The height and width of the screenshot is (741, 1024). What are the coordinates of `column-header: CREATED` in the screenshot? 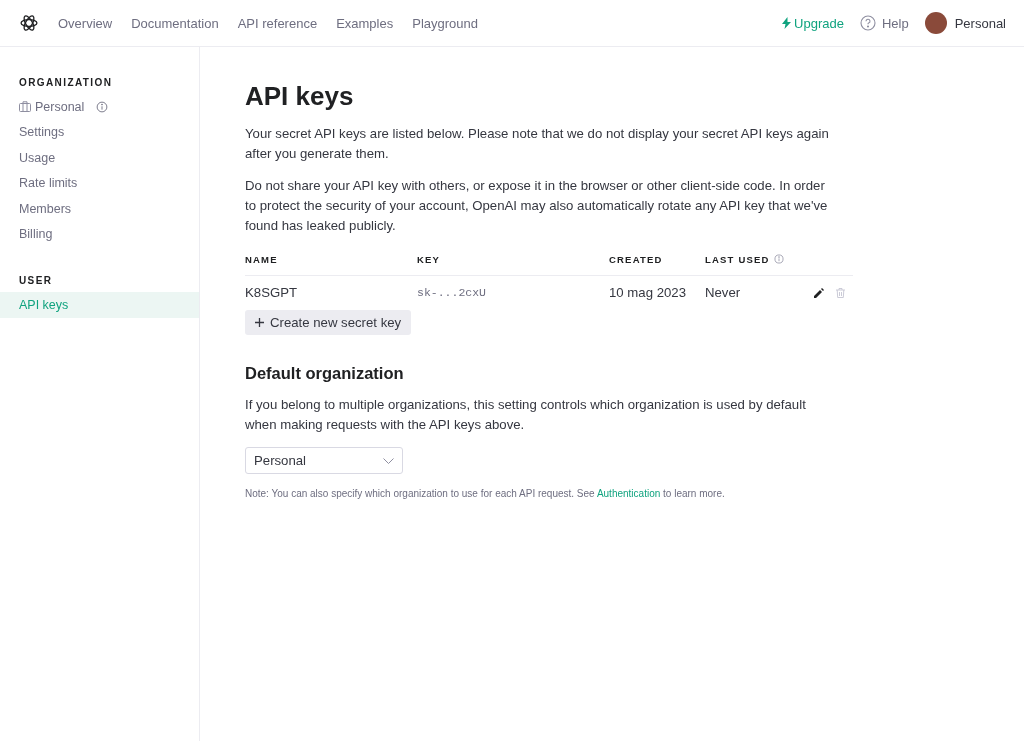 It's located at (636, 260).